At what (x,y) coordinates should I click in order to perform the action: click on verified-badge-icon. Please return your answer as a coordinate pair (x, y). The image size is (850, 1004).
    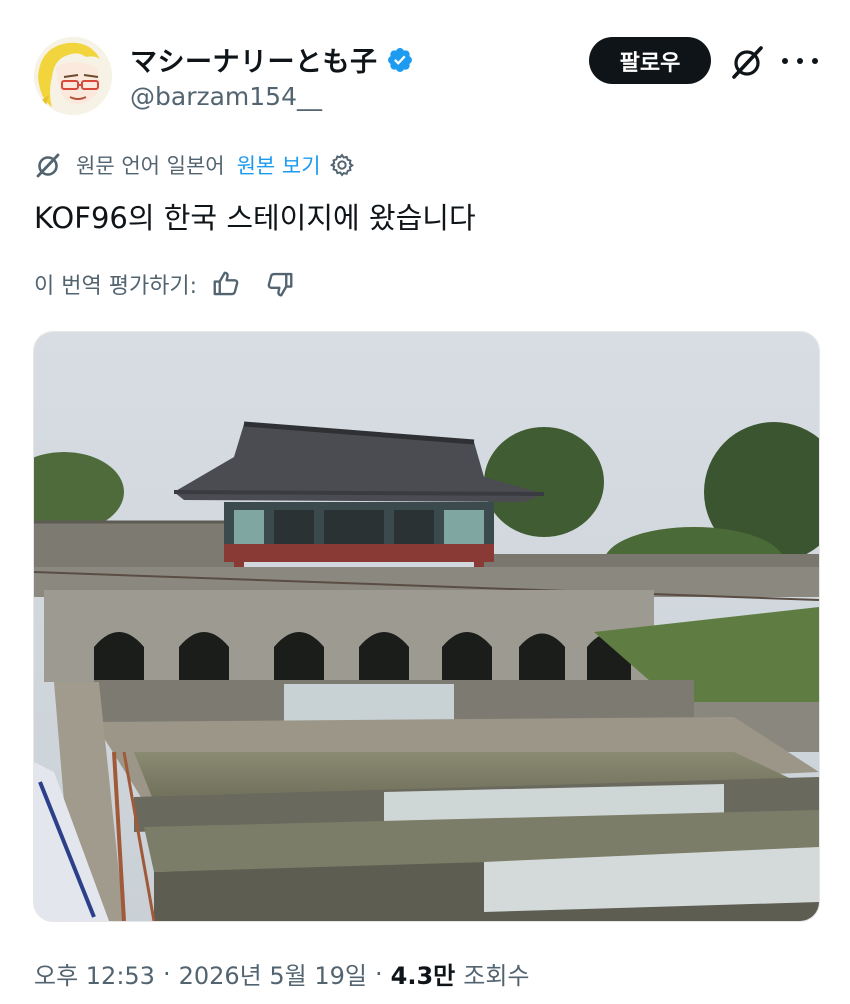
    Looking at the image, I should click on (399, 59).